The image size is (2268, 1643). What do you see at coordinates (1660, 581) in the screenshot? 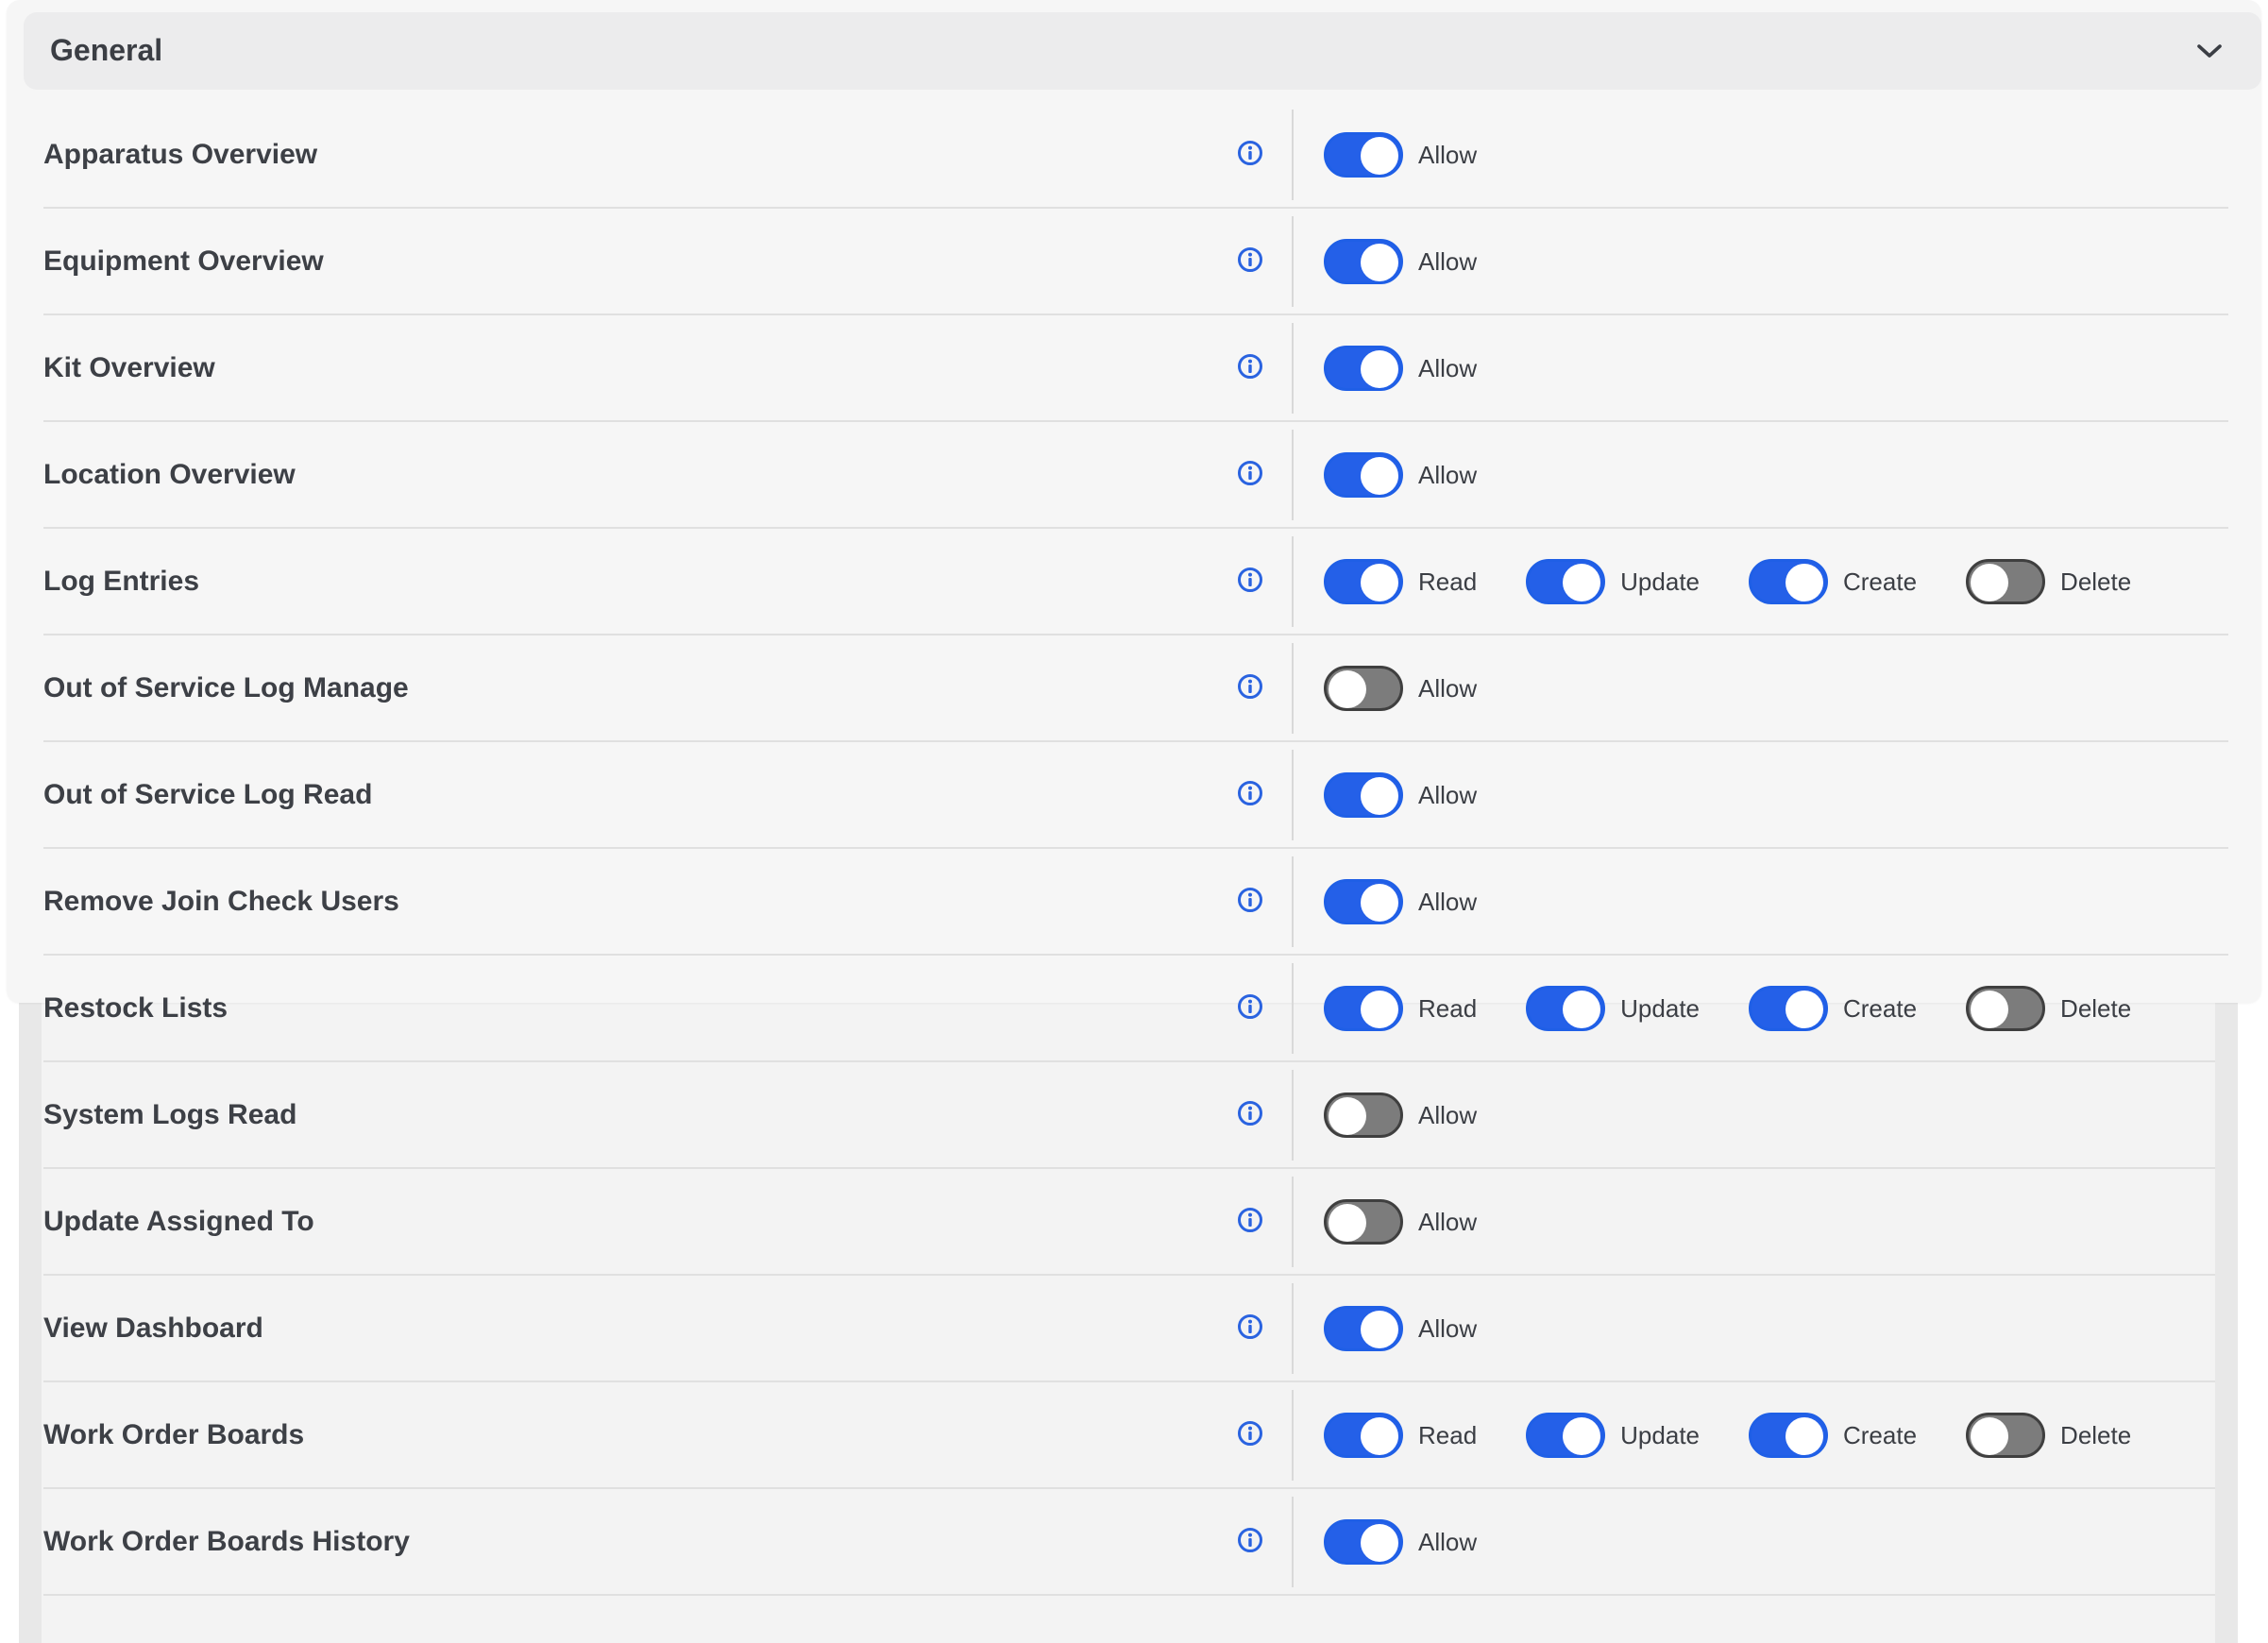
I see `toggle-label: Update` at bounding box center [1660, 581].